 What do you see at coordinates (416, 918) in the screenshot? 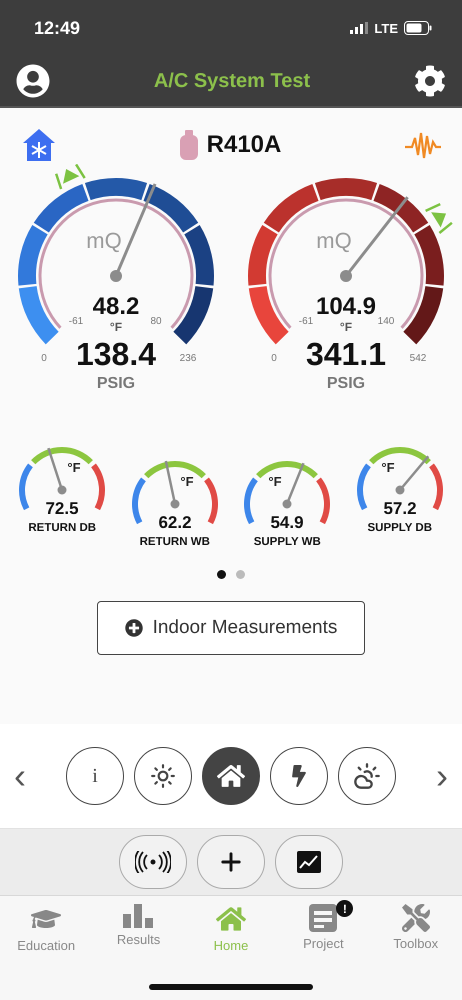
I see `tools-icon` at bounding box center [416, 918].